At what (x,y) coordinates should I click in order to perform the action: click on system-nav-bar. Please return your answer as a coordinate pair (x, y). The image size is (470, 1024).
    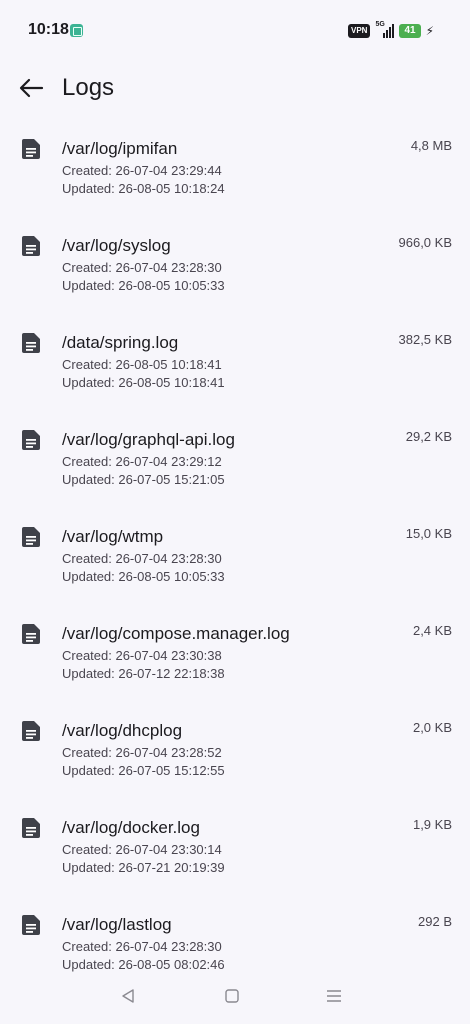
    Looking at the image, I should click on (235, 998).